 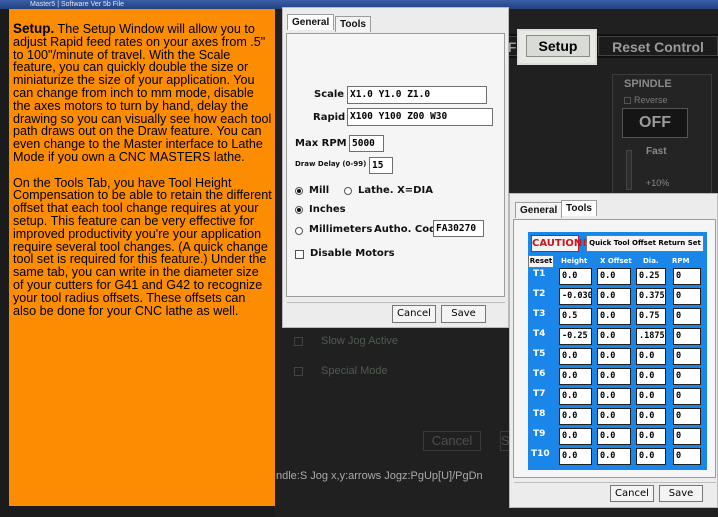 I want to click on reverse-checkbox: Reverse, so click(x=646, y=100).